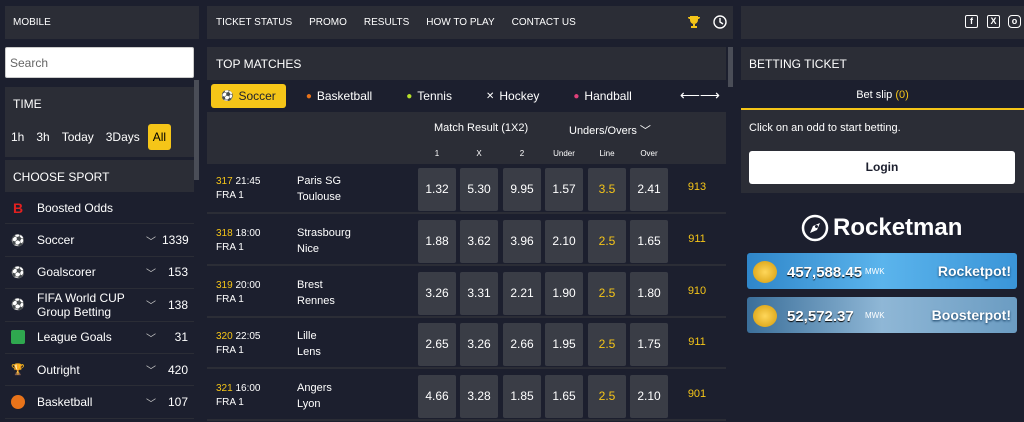 The image size is (1024, 422). I want to click on odd-button: 5.30, so click(479, 189).